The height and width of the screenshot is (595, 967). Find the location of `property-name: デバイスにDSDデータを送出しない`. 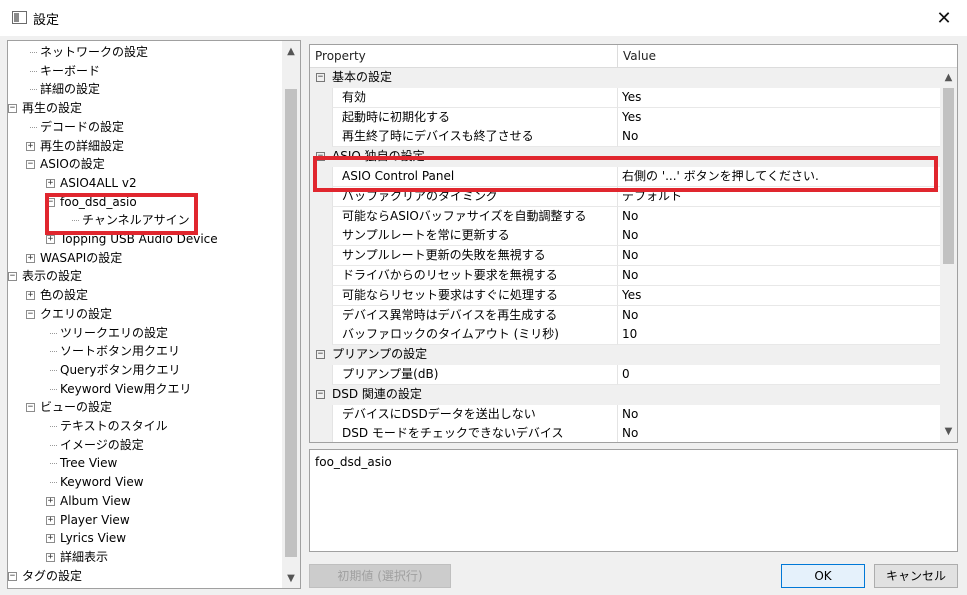

property-name: デバイスにDSDデータを送出しない is located at coordinates (474, 414).